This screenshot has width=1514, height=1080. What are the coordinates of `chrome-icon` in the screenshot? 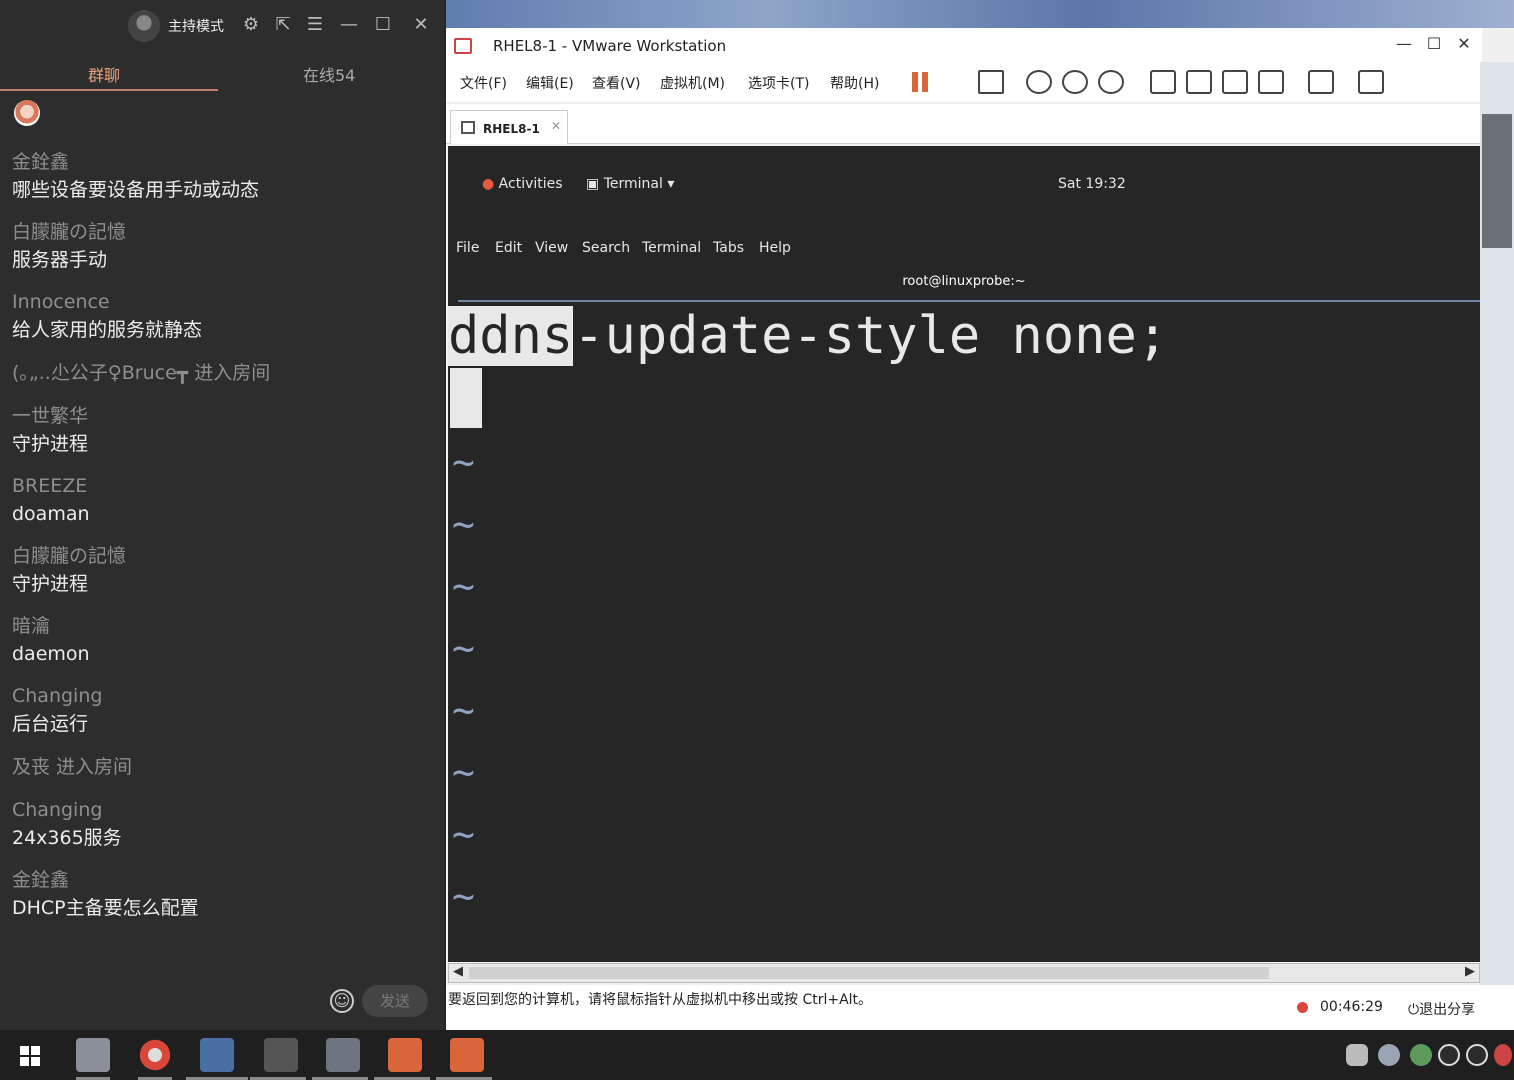 It's located at (155, 1055).